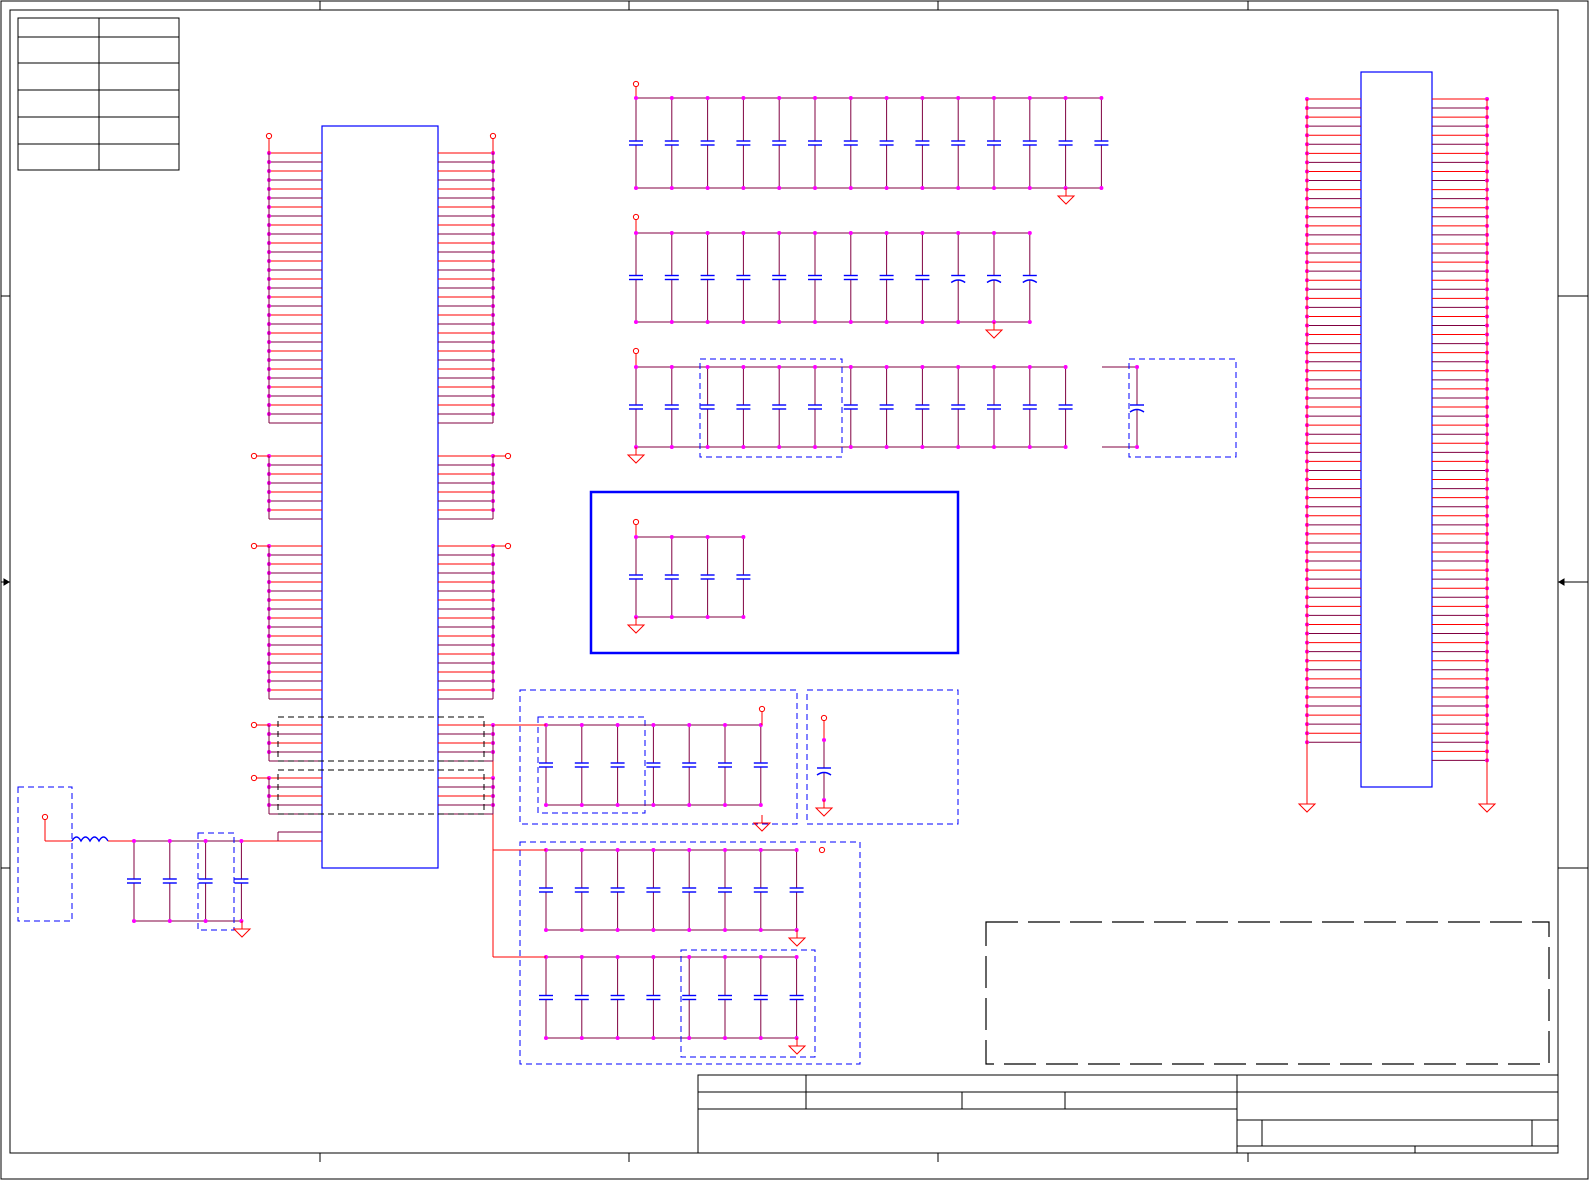 Image resolution: width=1589 pixels, height=1184 pixels. I want to click on notes-box, so click(1267, 993).